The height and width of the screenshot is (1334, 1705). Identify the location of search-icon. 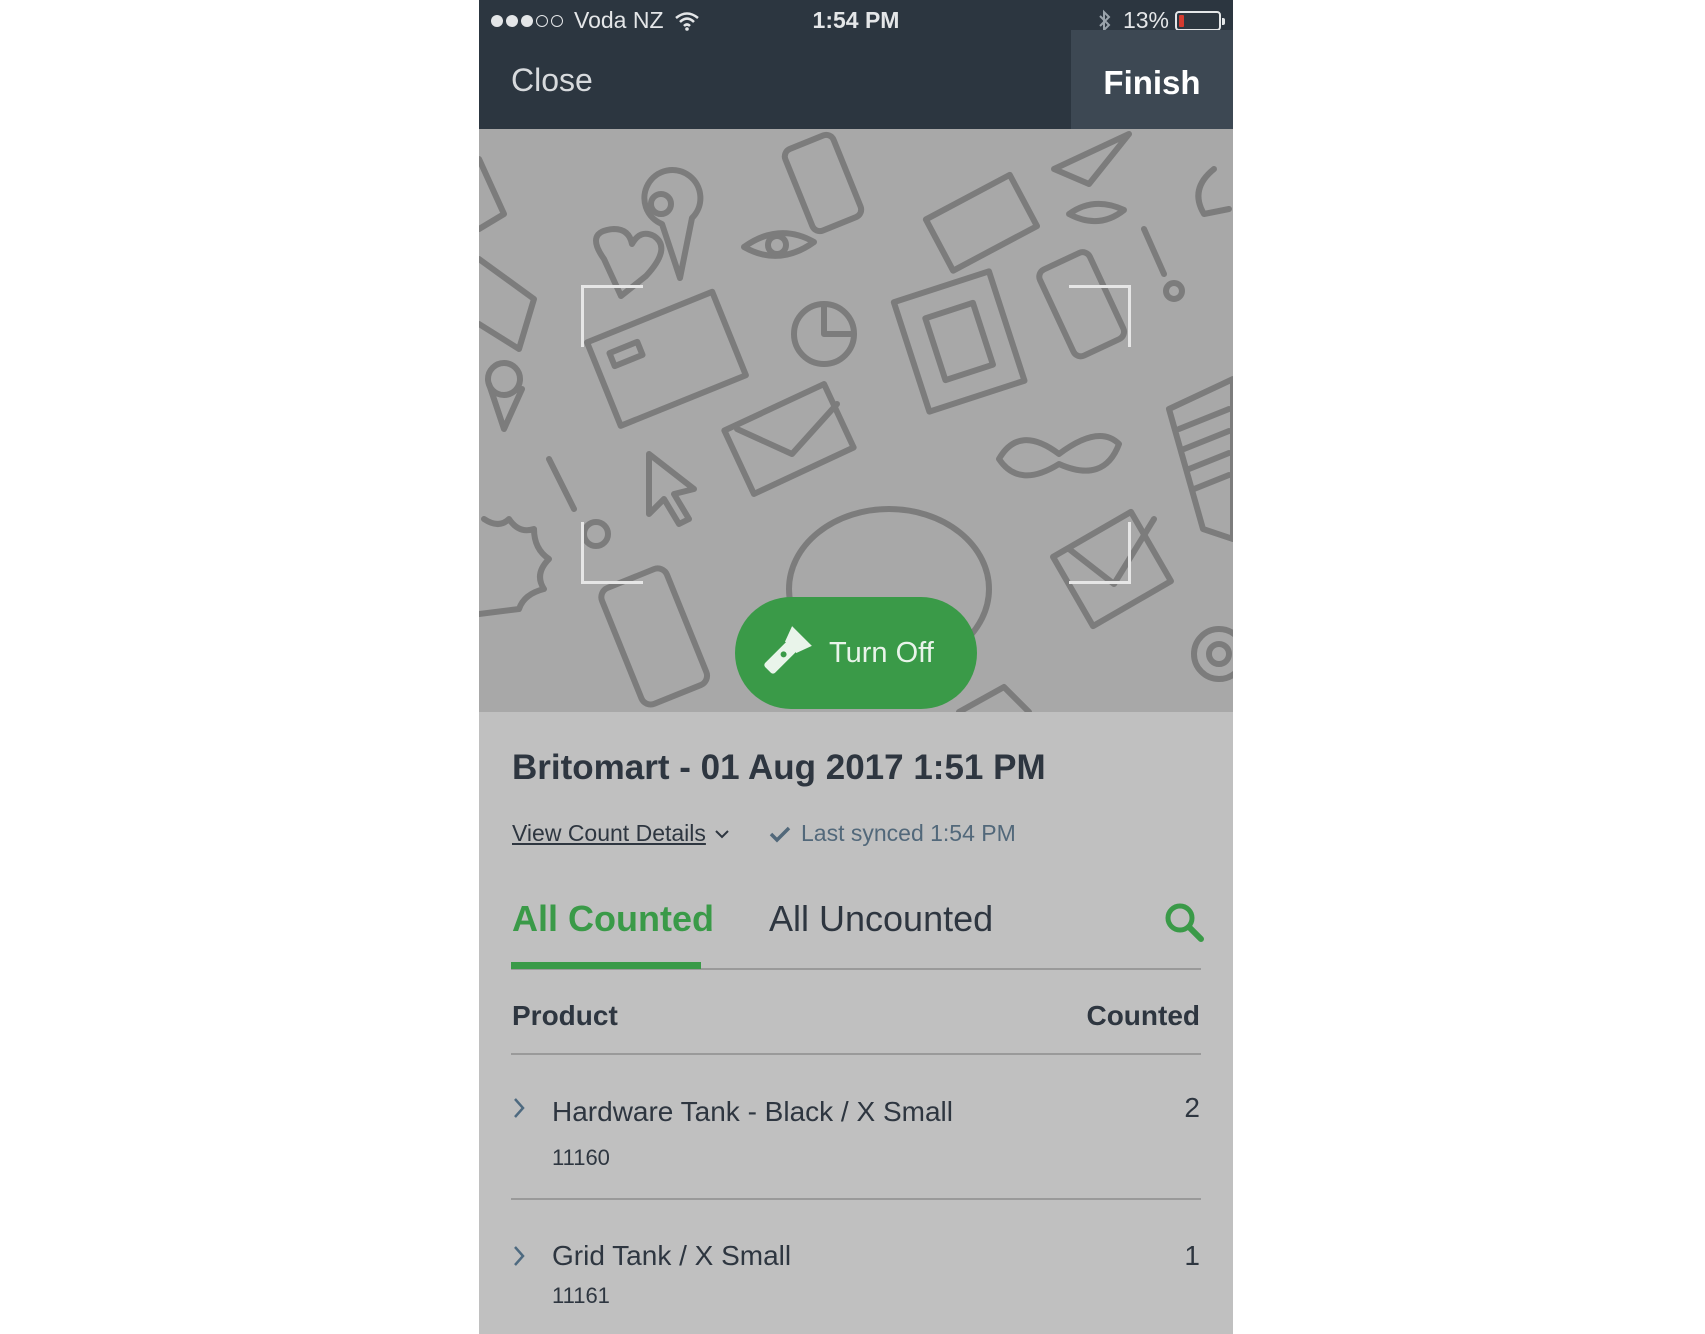
(1184, 922).